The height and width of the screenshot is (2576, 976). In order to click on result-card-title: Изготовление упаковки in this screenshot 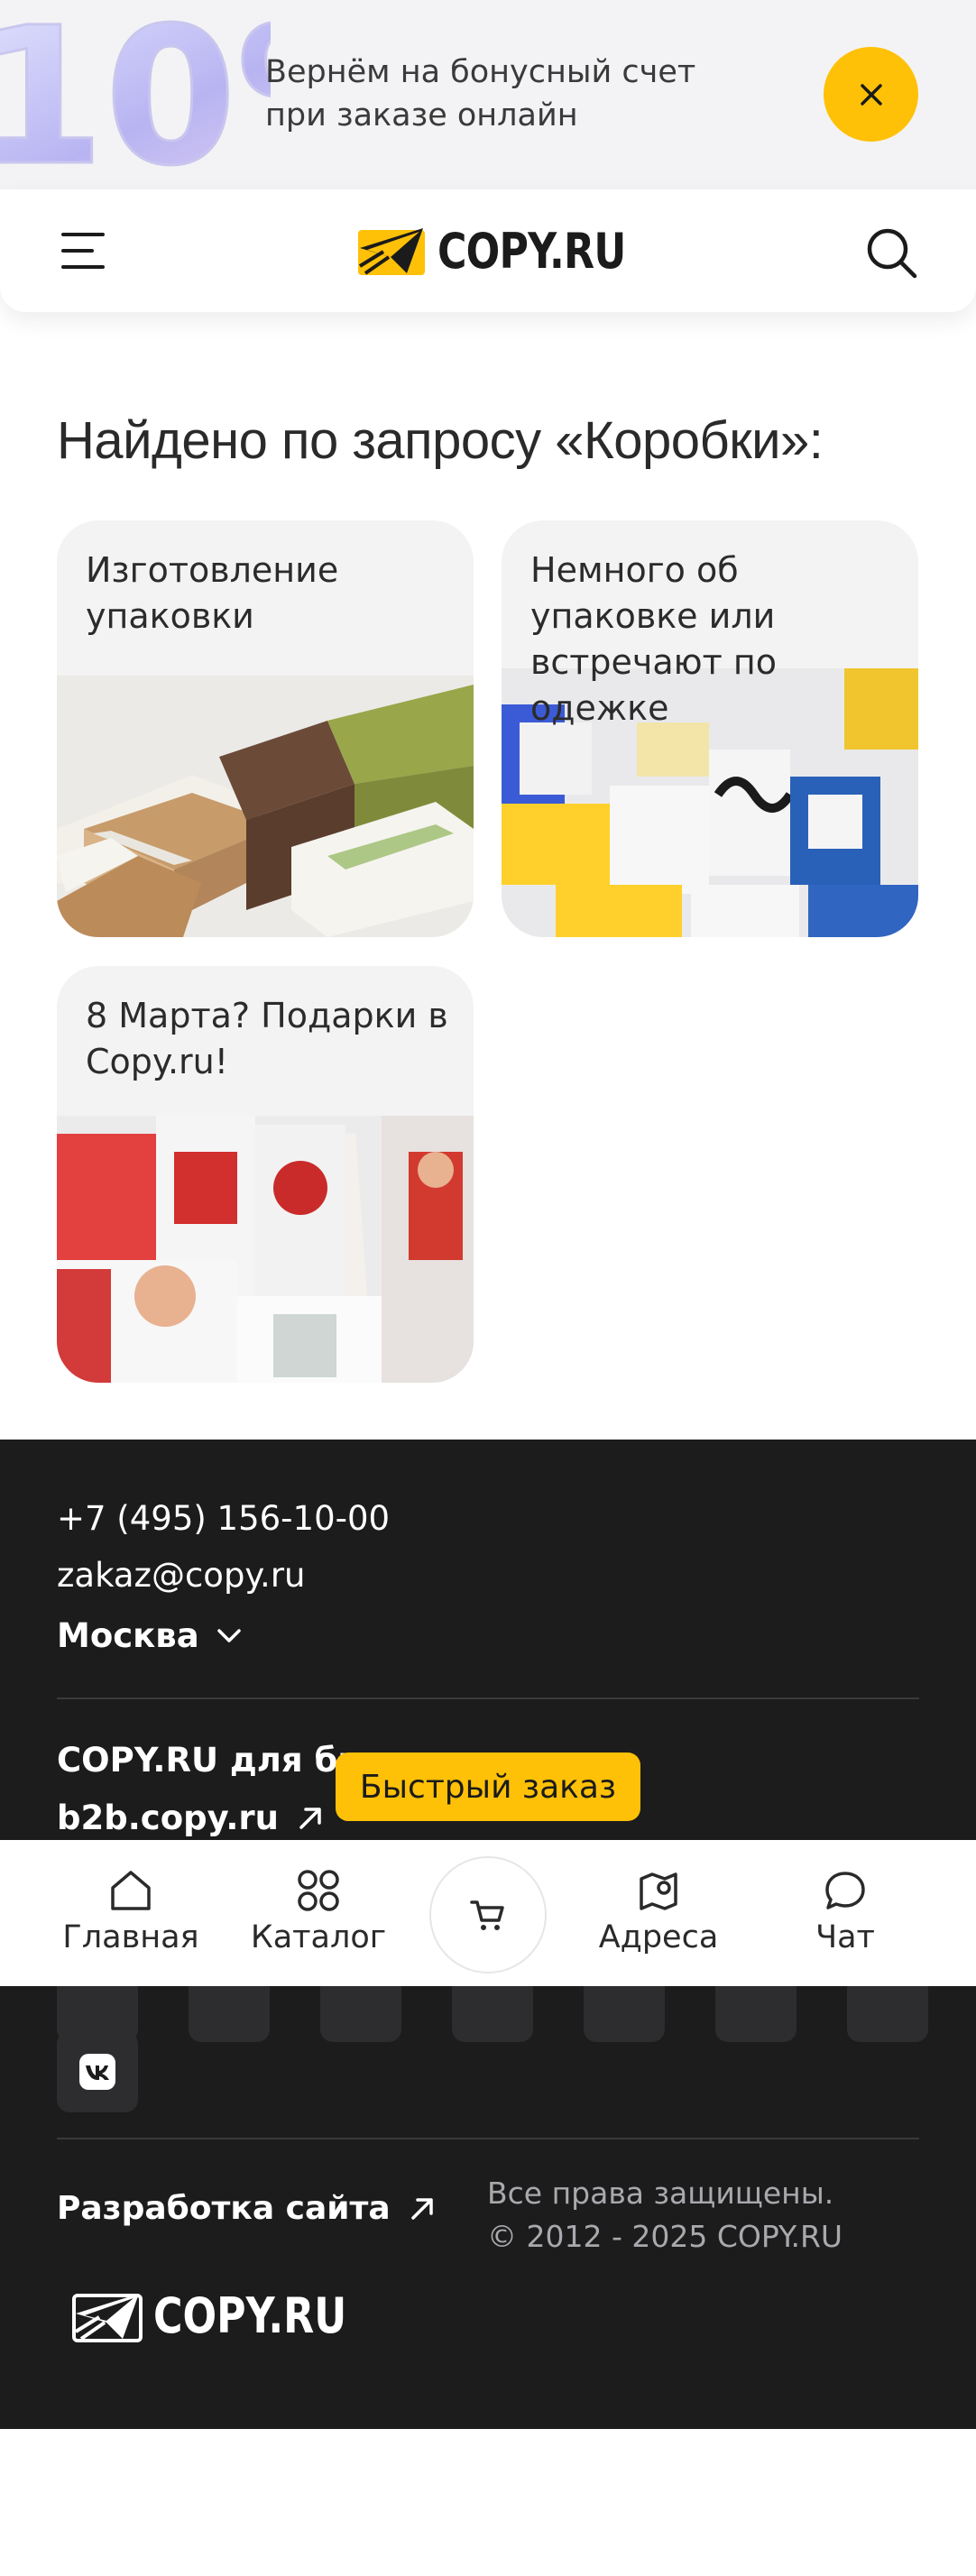, I will do `click(212, 593)`.